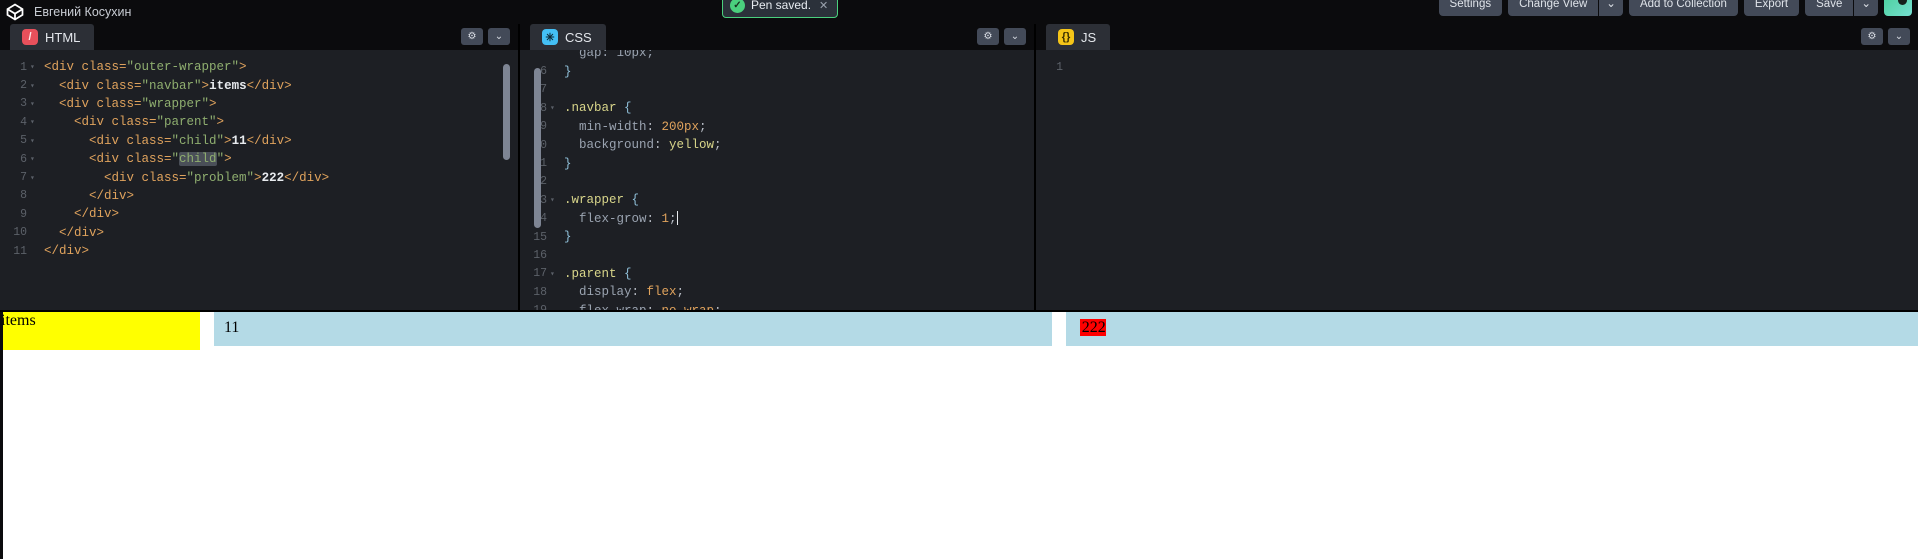 Image resolution: width=1918 pixels, height=560 pixels. What do you see at coordinates (1829, 8) in the screenshot?
I see `save-button: Save` at bounding box center [1829, 8].